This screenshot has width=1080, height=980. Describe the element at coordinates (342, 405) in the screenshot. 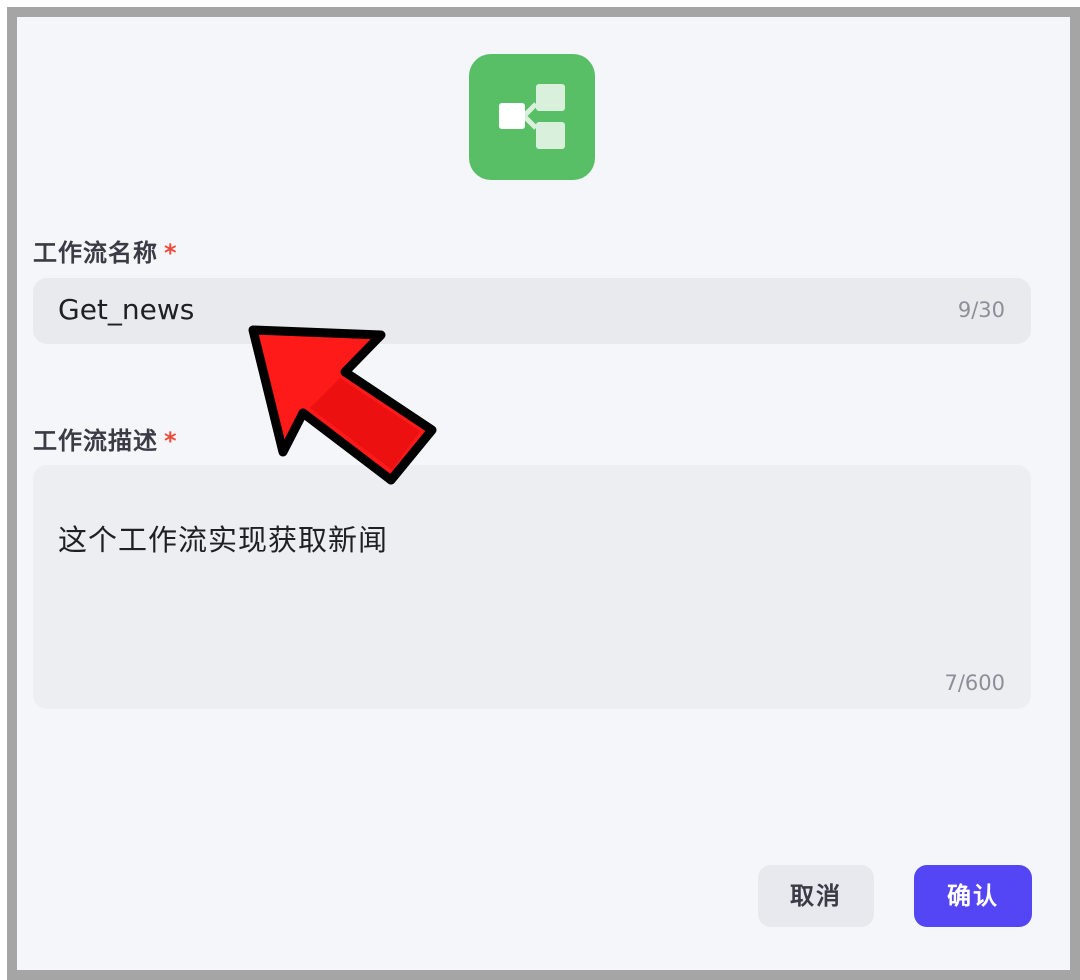

I see `red-arrow-icon` at that location.